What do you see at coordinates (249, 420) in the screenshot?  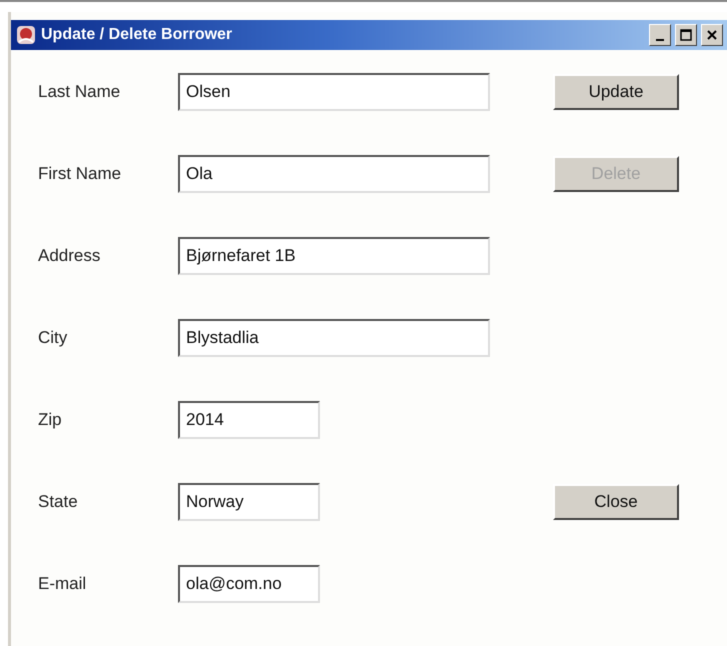 I see `input-field: 2014` at bounding box center [249, 420].